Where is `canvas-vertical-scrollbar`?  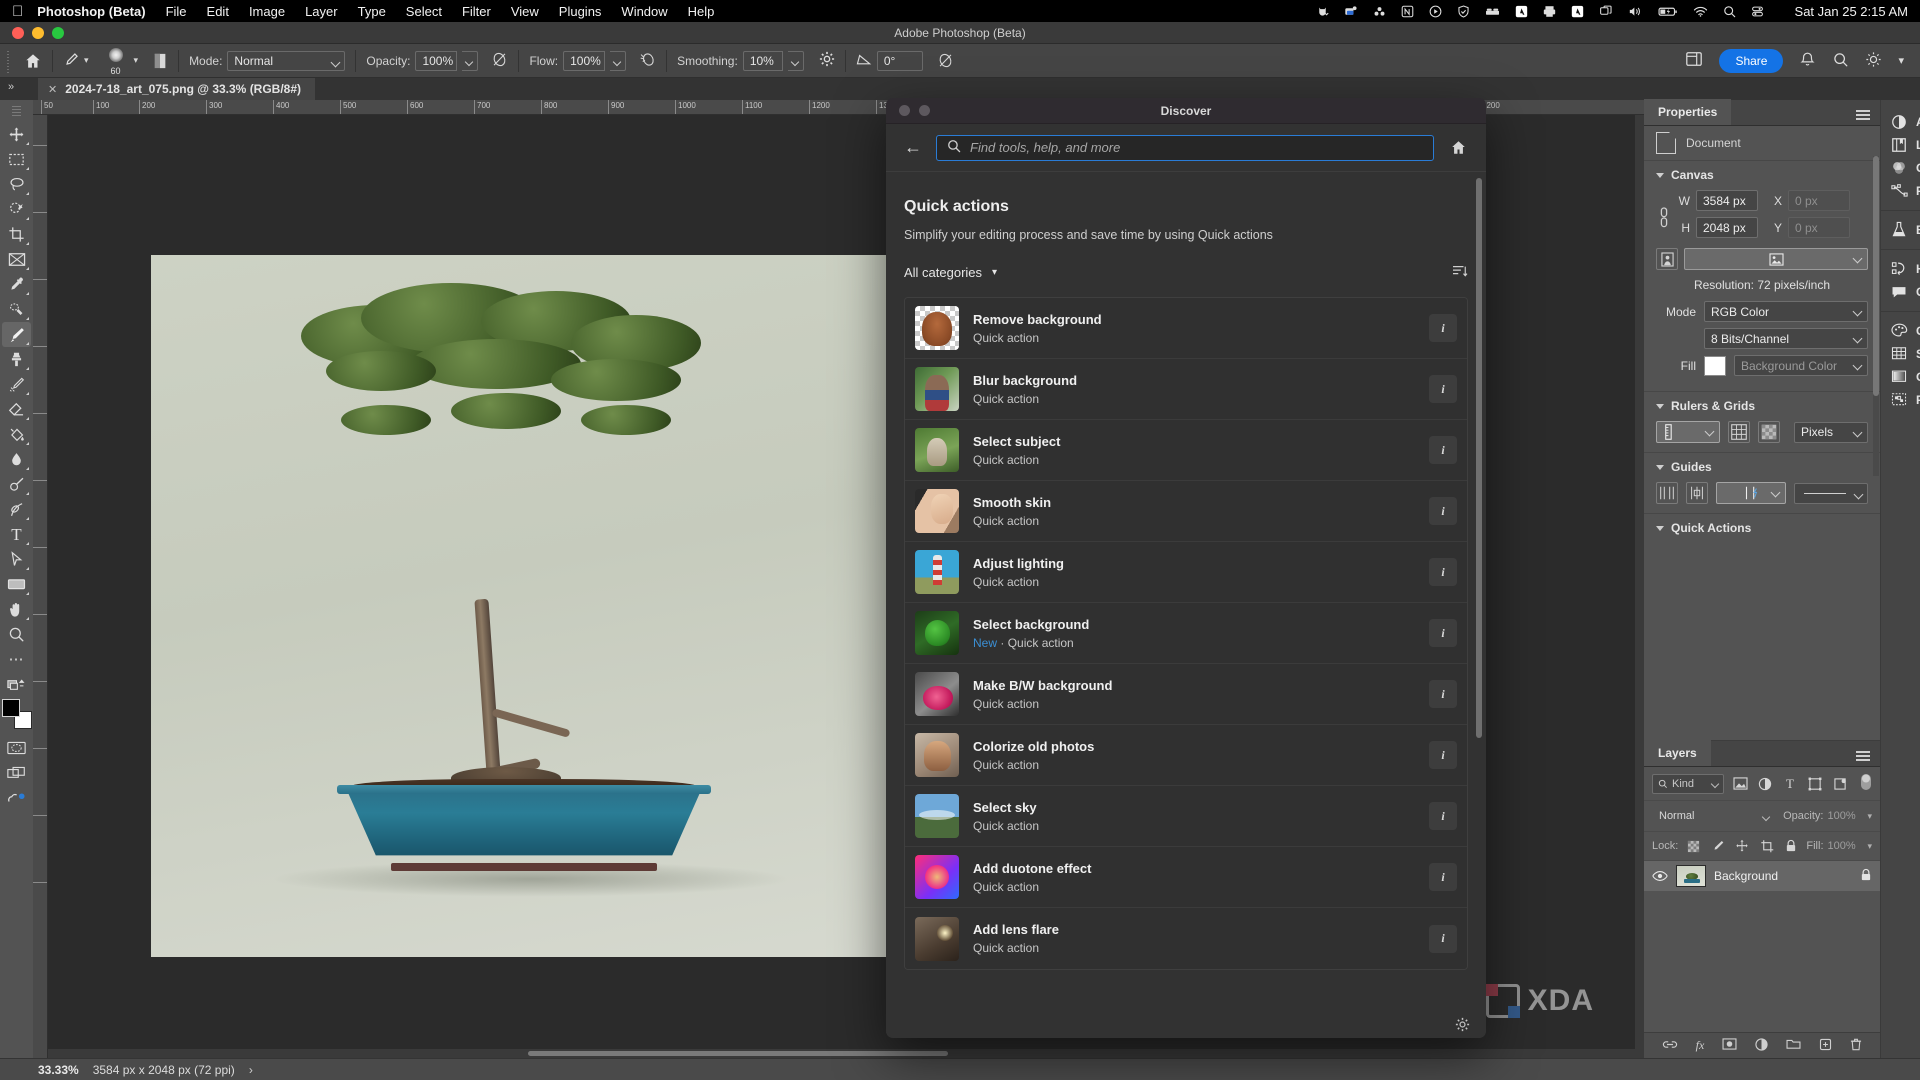
canvas-vertical-scrollbar is located at coordinates (1639, 582).